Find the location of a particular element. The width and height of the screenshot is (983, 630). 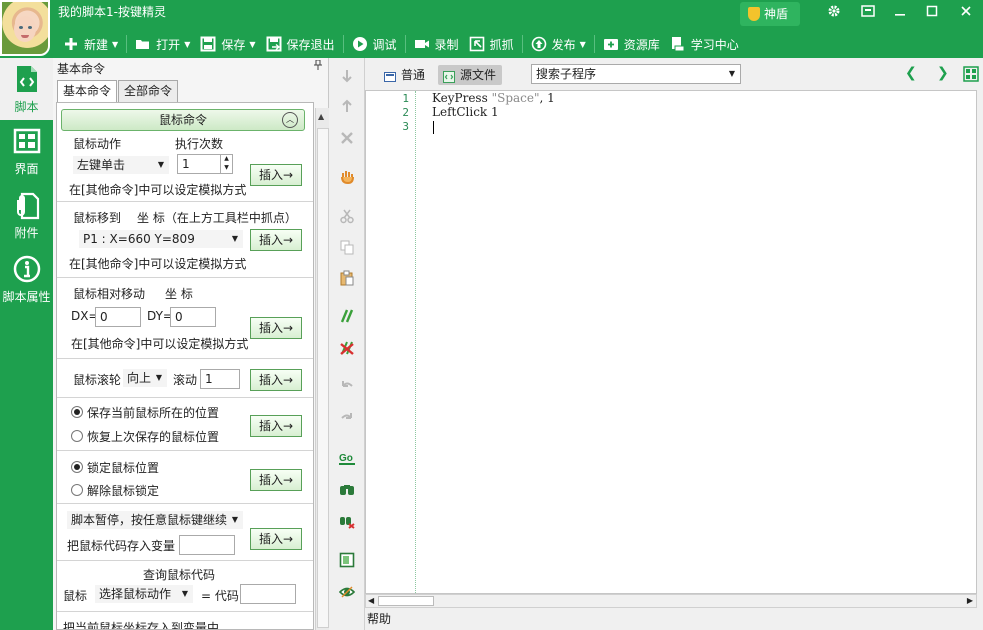

shield-button: 神盾 is located at coordinates (770, 14).